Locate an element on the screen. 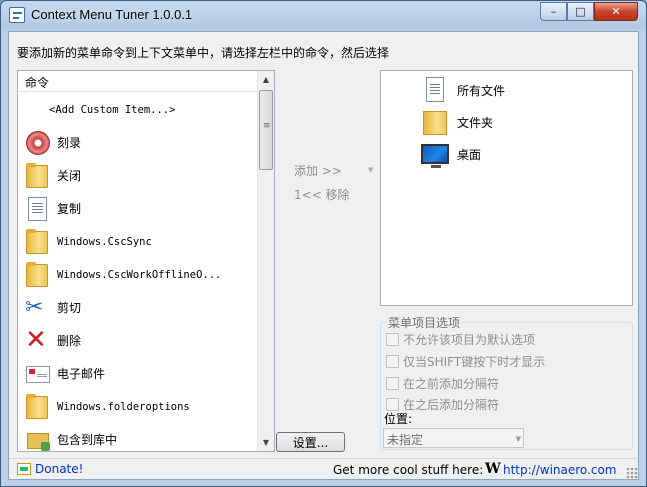  list-item: 关闭 is located at coordinates (138, 175).